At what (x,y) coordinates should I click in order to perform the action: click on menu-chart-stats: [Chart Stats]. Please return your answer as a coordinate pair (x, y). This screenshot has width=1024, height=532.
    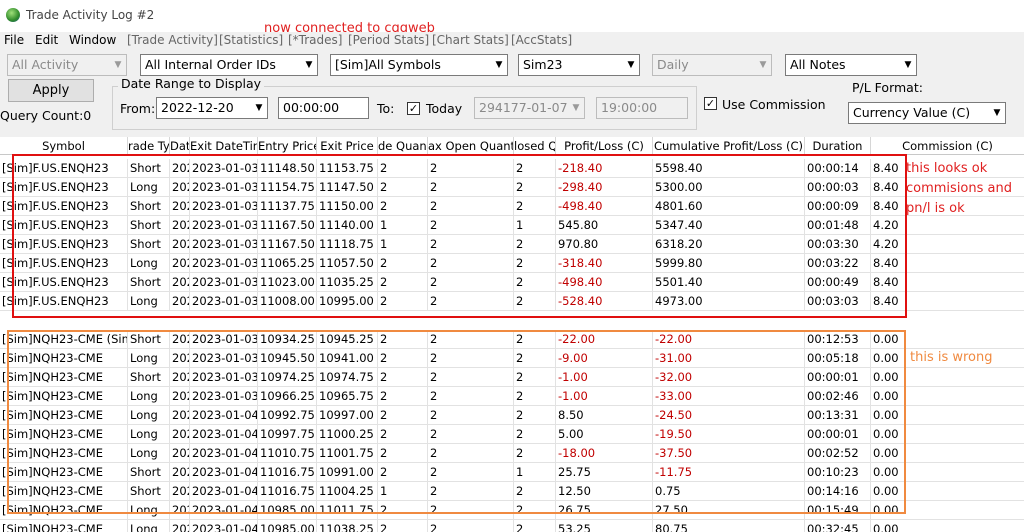
    Looking at the image, I should click on (470, 40).